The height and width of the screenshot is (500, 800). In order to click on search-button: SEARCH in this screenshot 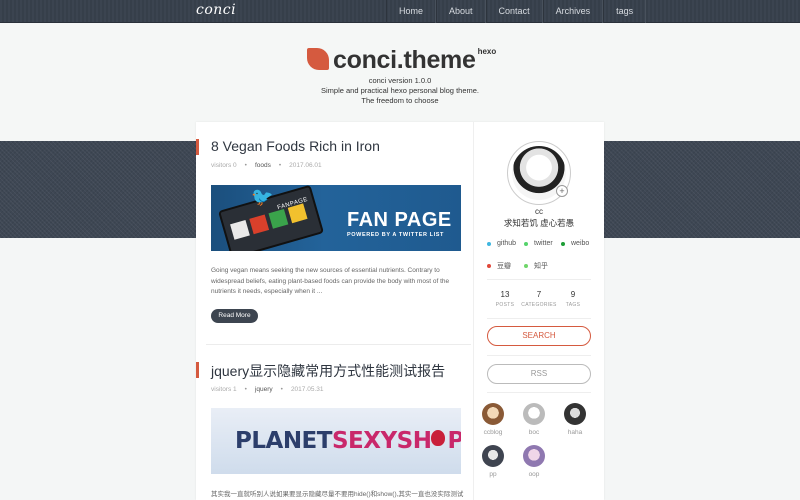, I will do `click(539, 336)`.